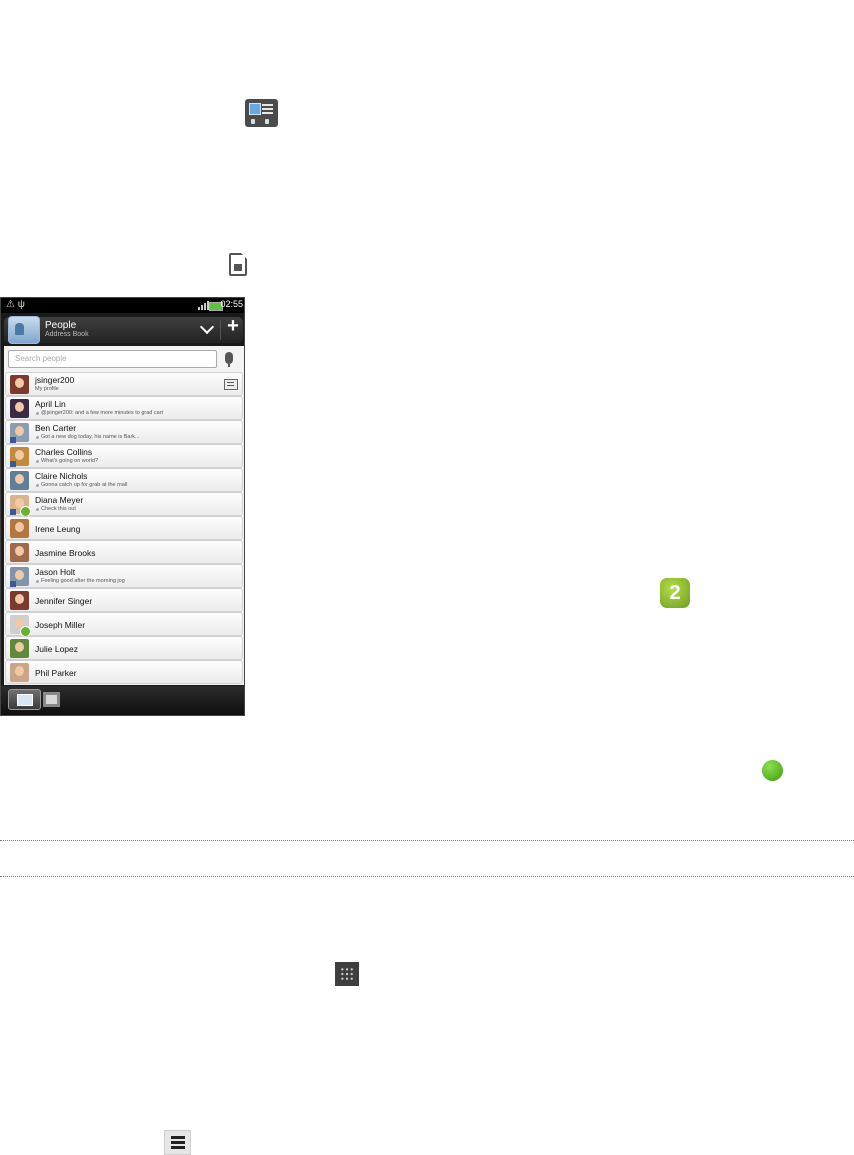 Image resolution: width=854 pixels, height=1155 pixels. Describe the element at coordinates (124, 672) in the screenshot. I see `contact-row-phil-parker: Phil Parker` at that location.